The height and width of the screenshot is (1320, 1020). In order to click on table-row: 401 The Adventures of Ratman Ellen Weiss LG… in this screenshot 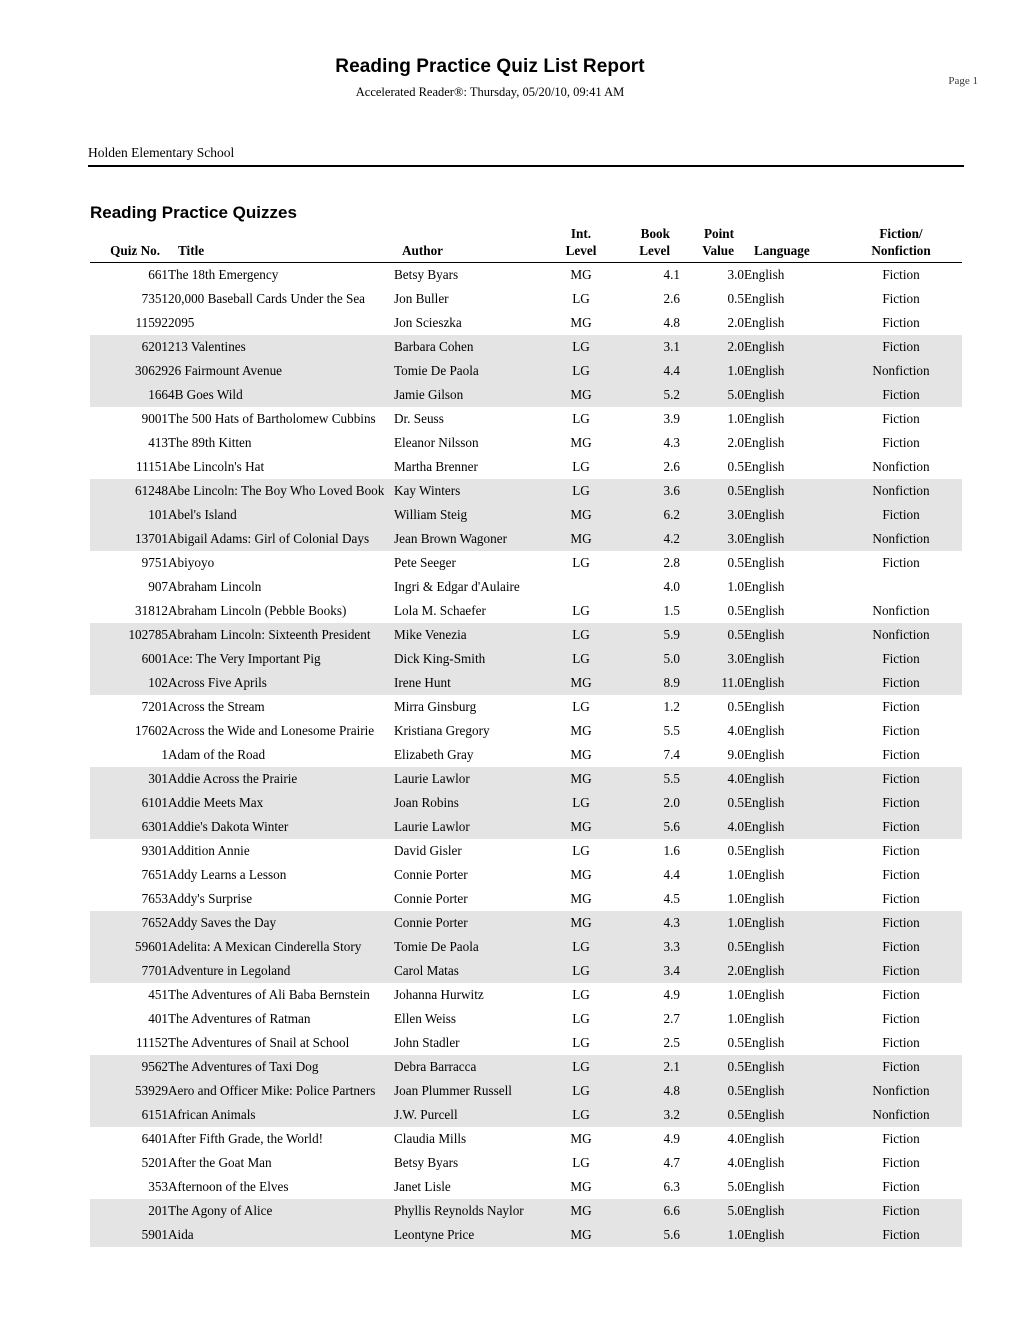, I will do `click(526, 1019)`.